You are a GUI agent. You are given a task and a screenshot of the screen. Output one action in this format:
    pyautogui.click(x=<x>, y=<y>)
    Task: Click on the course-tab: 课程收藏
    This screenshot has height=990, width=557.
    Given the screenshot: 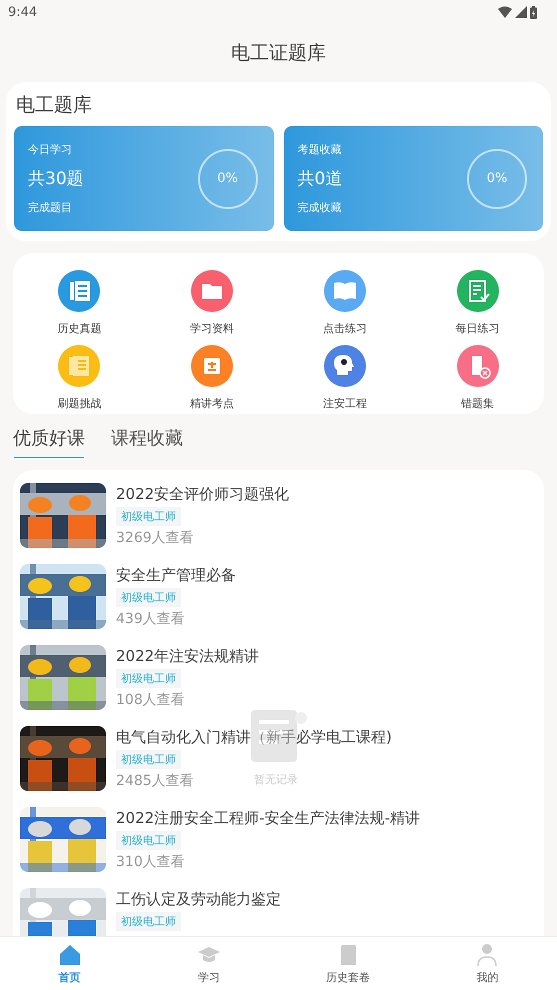 What is the action you would take?
    pyautogui.click(x=147, y=442)
    